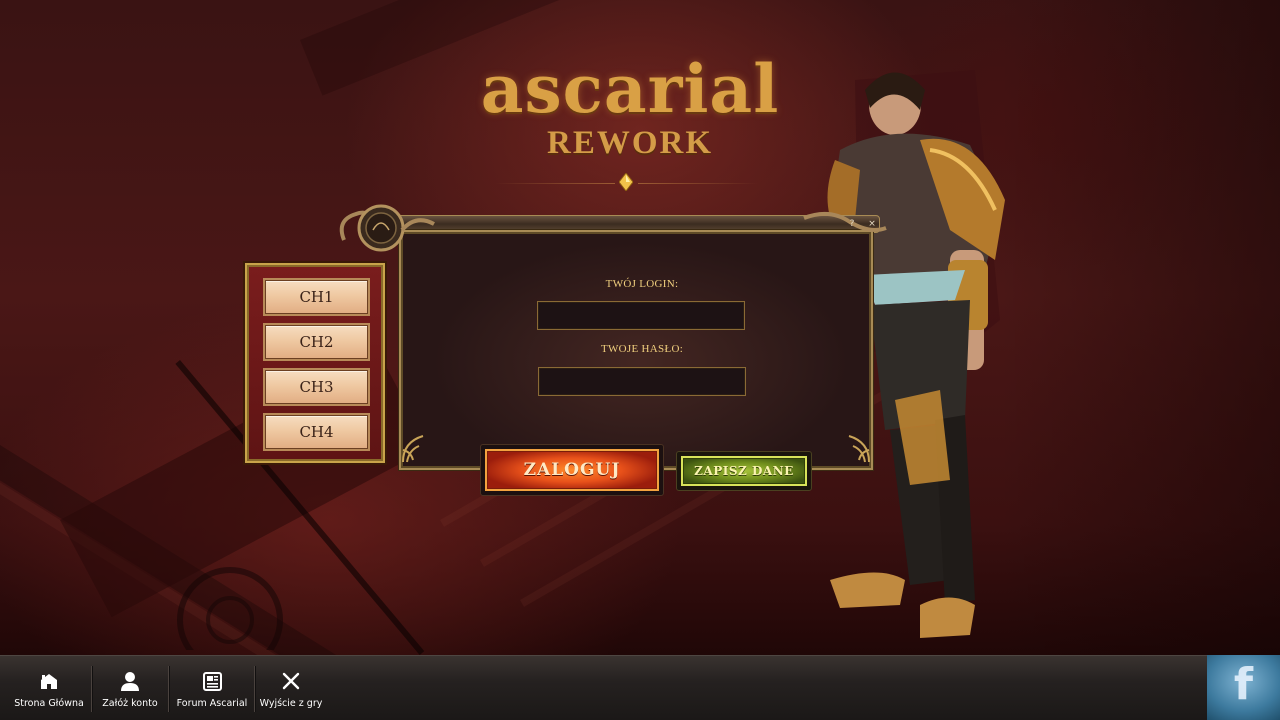 This screenshot has height=720, width=1280. What do you see at coordinates (212, 681) in the screenshot?
I see `newspaper-icon` at bounding box center [212, 681].